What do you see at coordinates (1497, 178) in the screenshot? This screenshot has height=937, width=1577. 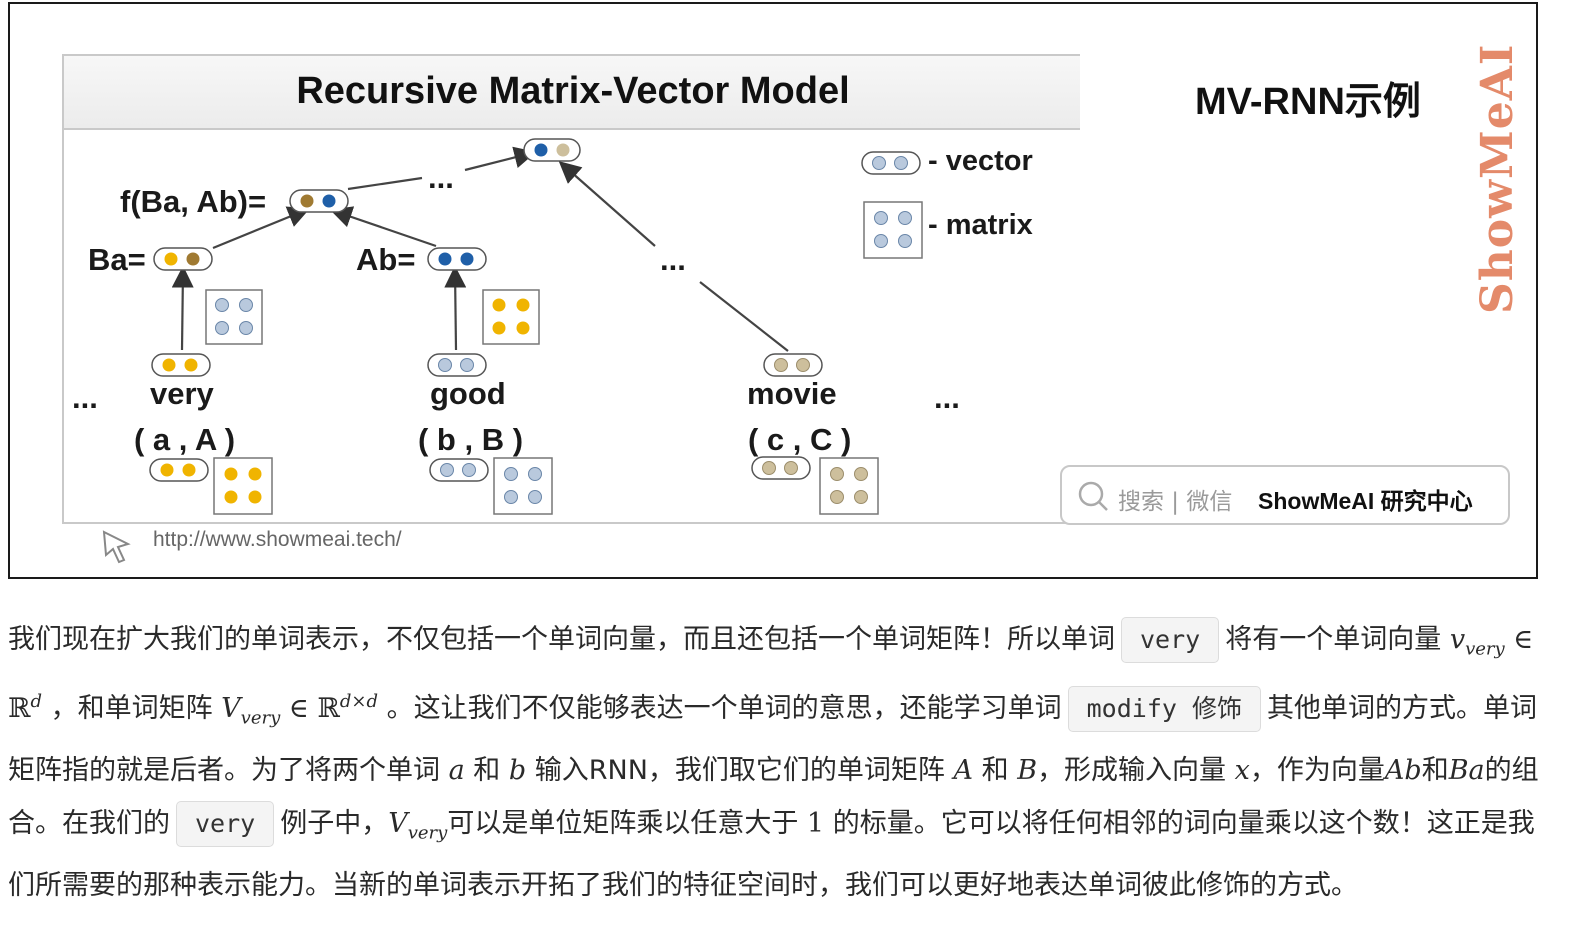 I see `brand-watermark: ShowMeAI` at bounding box center [1497, 178].